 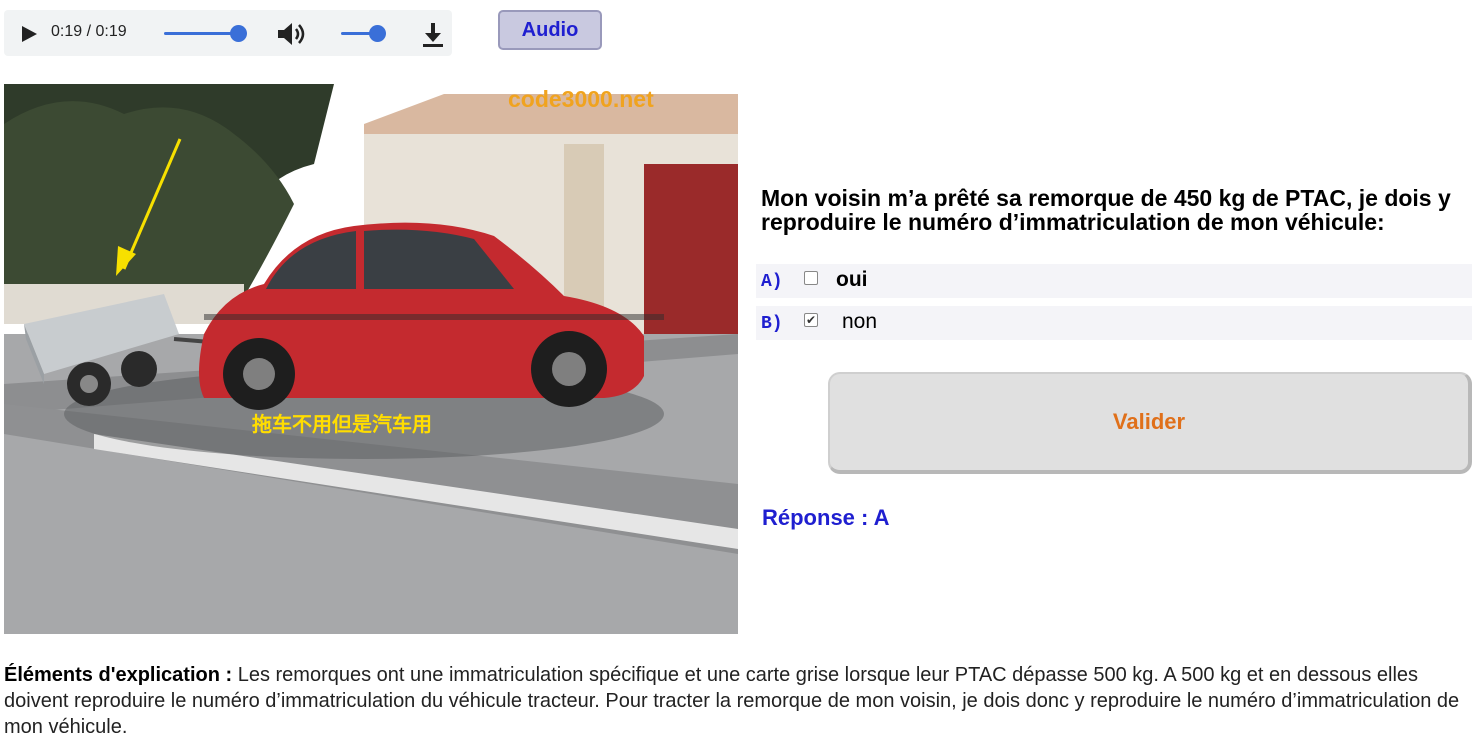 What do you see at coordinates (1114, 281) in the screenshot?
I see `choice-a: A) oui` at bounding box center [1114, 281].